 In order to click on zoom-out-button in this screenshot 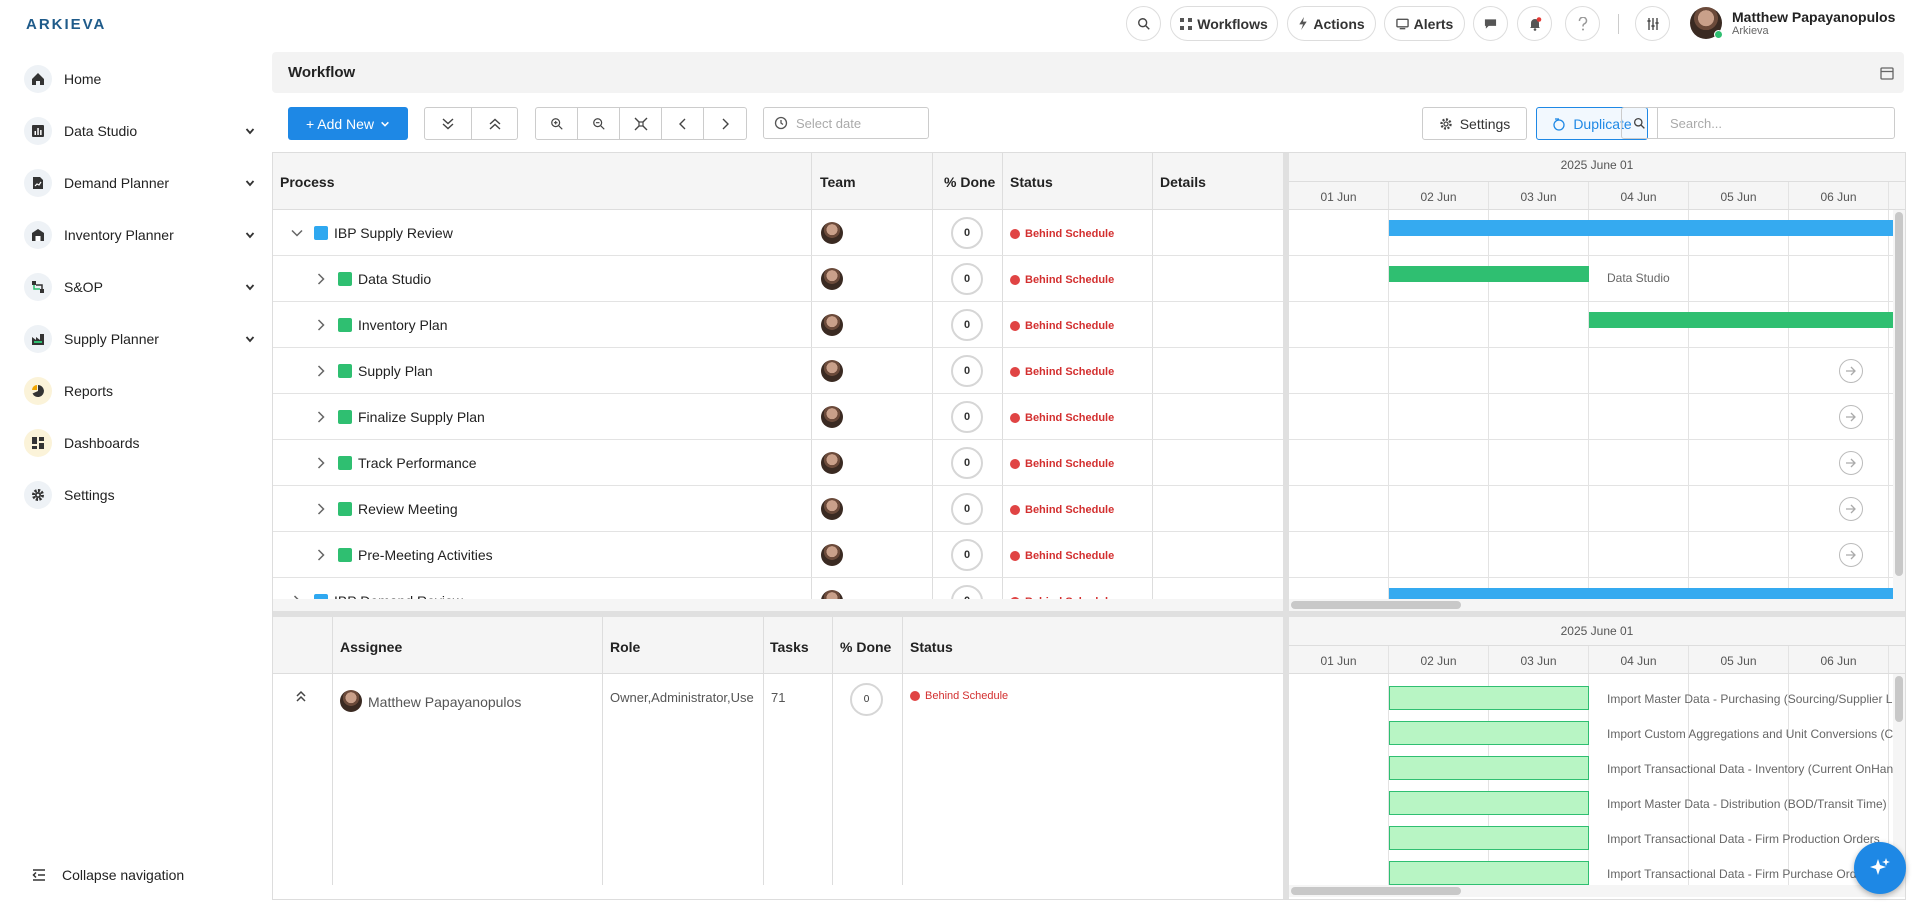, I will do `click(599, 123)`.